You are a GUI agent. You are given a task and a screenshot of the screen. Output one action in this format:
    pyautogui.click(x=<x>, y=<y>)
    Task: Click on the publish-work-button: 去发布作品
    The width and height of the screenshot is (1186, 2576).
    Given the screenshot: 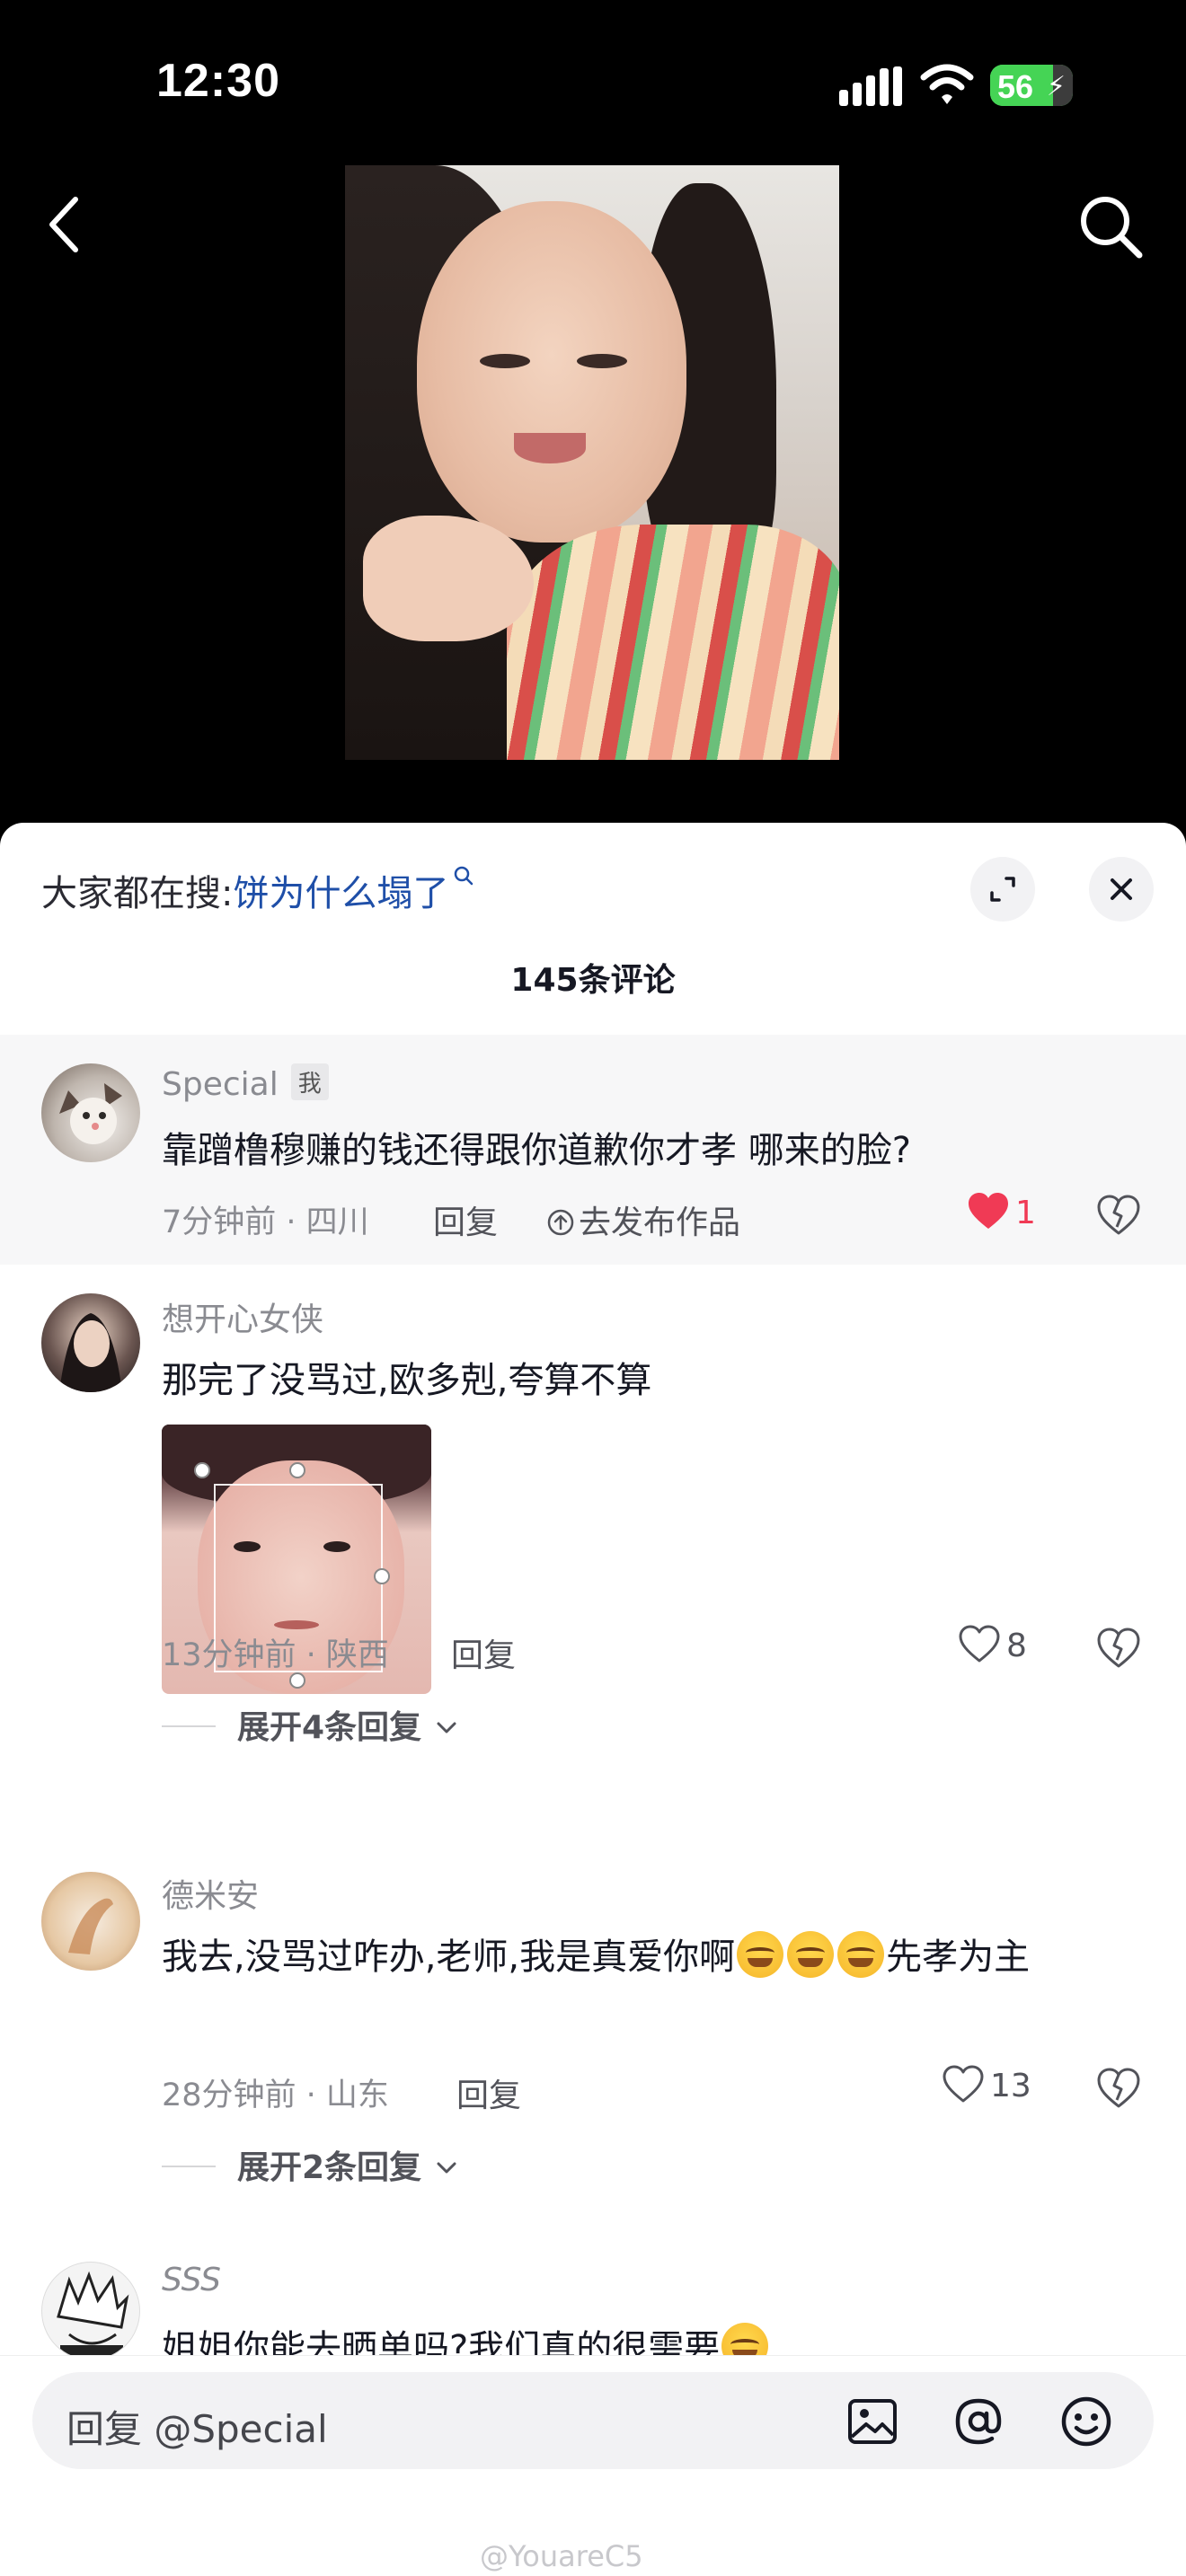 What is the action you would take?
    pyautogui.click(x=643, y=1219)
    